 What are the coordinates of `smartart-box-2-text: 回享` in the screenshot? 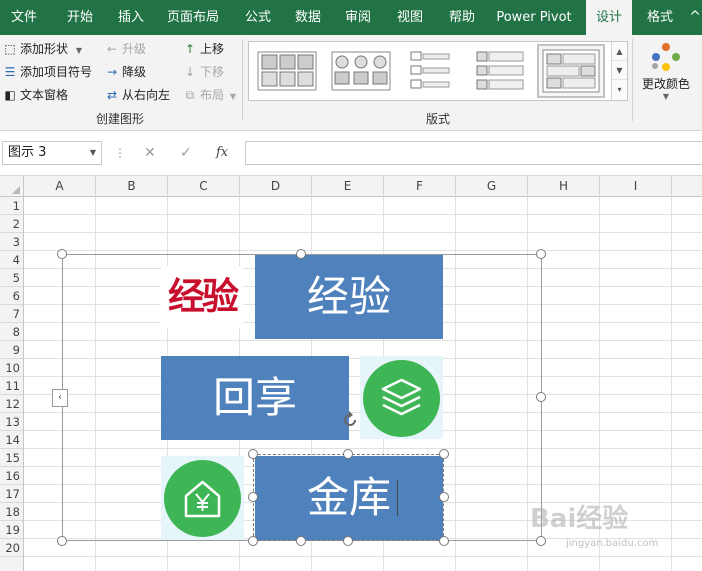 It's located at (254, 397).